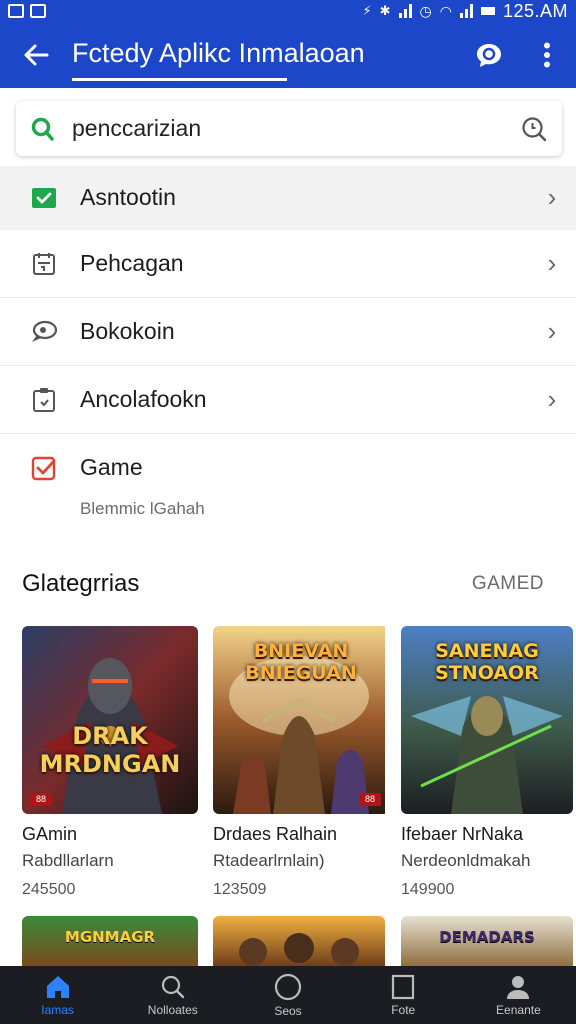 The height and width of the screenshot is (1024, 576). I want to click on menu-item-label: Ancolafookn, so click(143, 399).